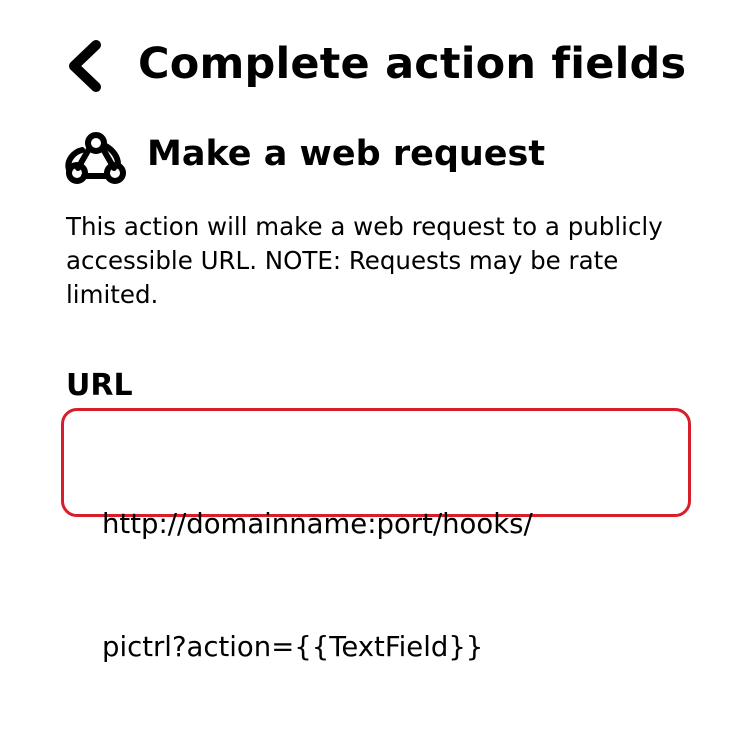  I want to click on webhook-icon, so click(95, 158).